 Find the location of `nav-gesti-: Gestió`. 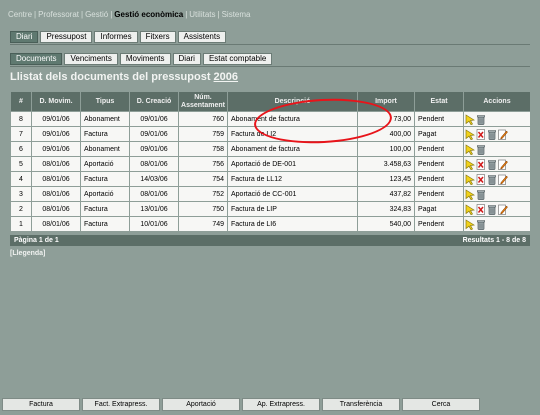

nav-gesti-: Gestió is located at coordinates (96, 14).